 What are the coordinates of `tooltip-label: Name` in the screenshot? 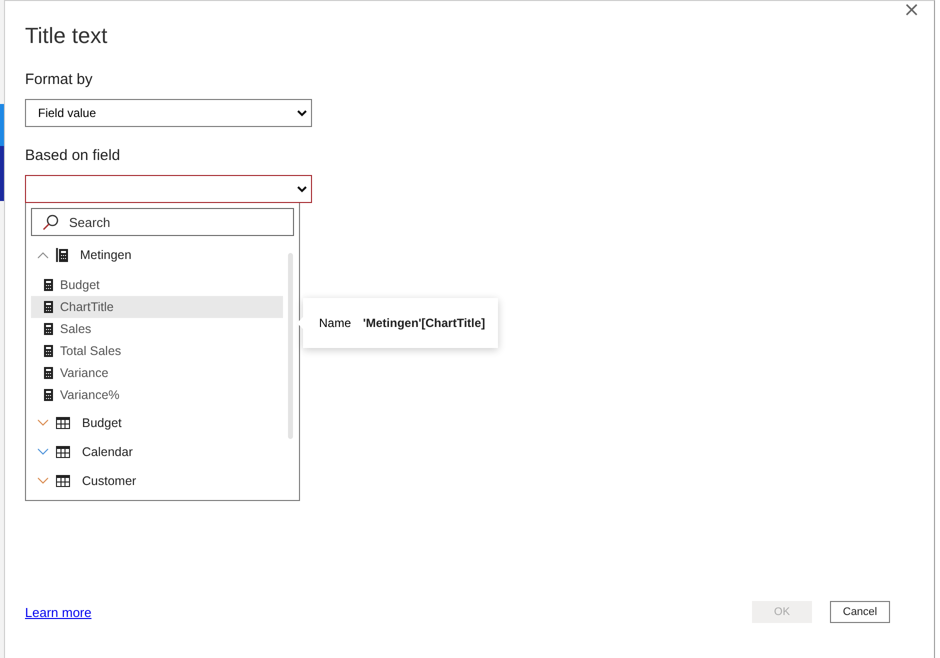 It's located at (335, 323).